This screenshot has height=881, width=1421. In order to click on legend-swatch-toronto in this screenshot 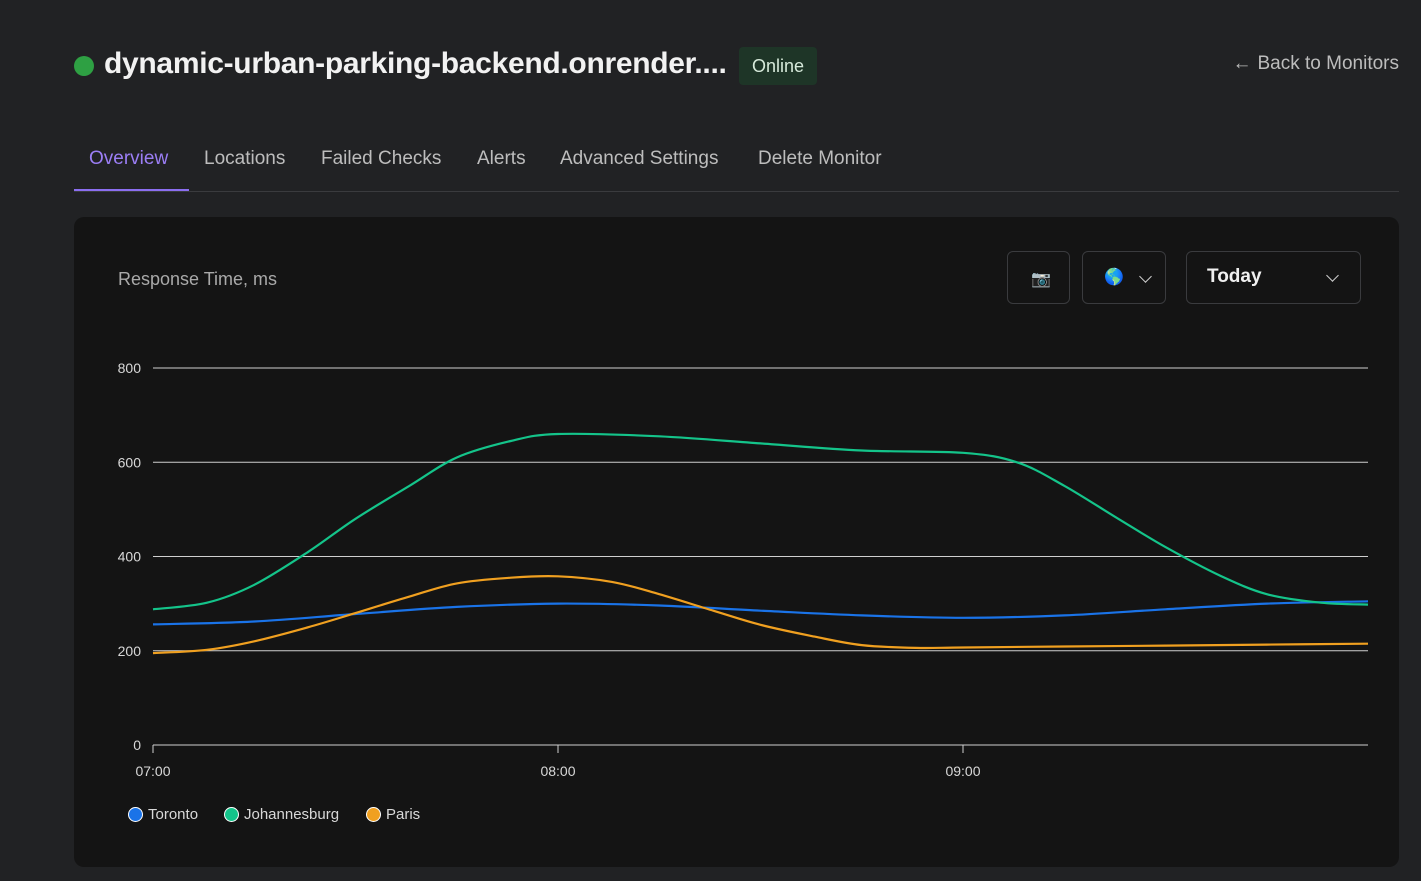, I will do `click(135, 814)`.